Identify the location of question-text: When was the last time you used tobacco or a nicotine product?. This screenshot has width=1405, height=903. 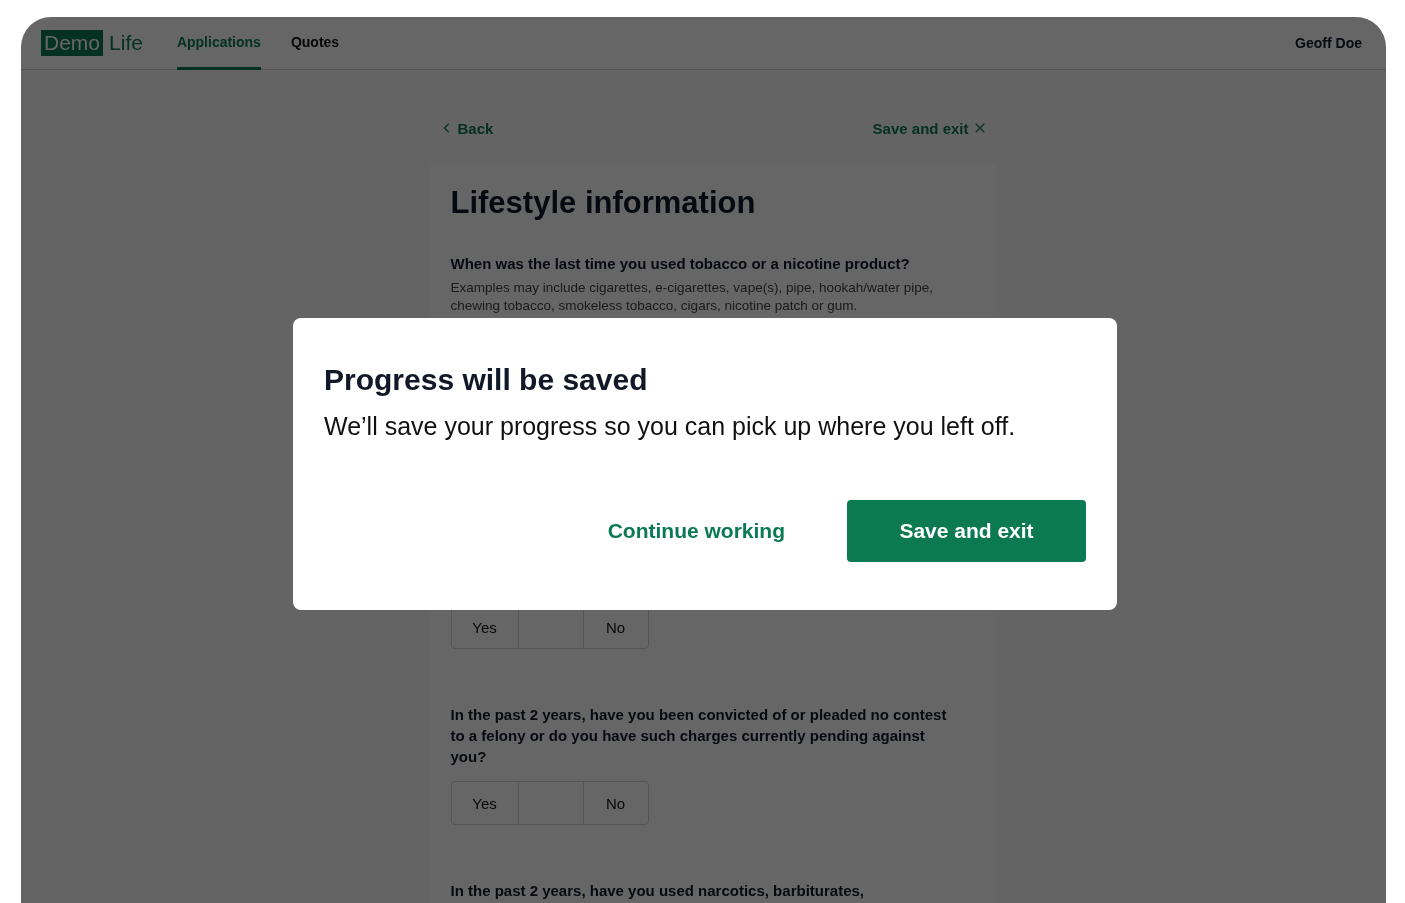
(680, 264).